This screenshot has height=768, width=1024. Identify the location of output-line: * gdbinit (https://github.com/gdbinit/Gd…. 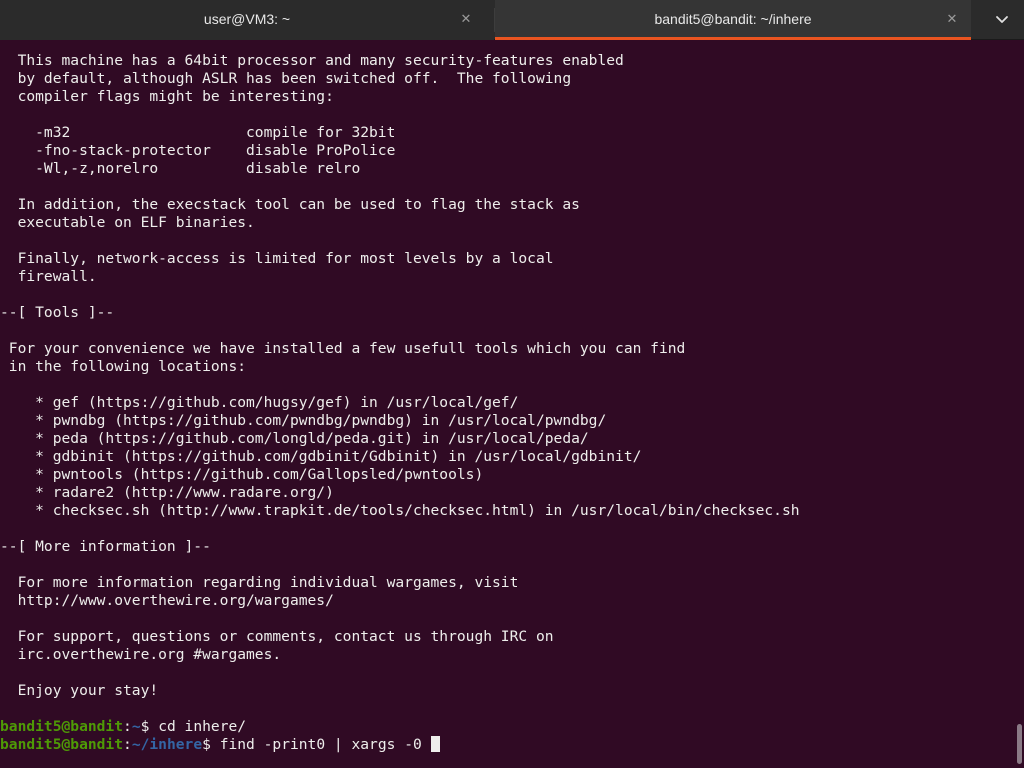
(321, 456).